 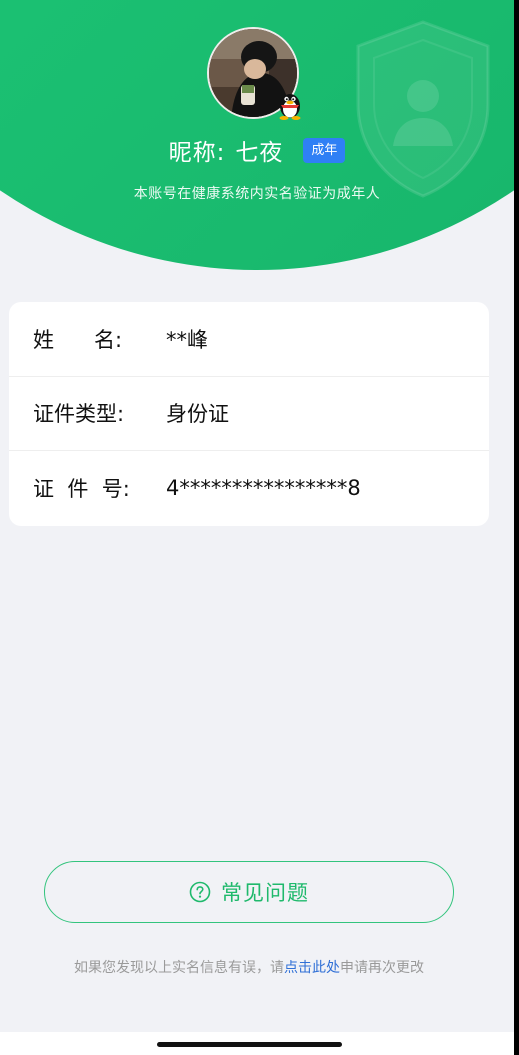 I want to click on click-here-link: 点击此处, so click(x=312, y=968).